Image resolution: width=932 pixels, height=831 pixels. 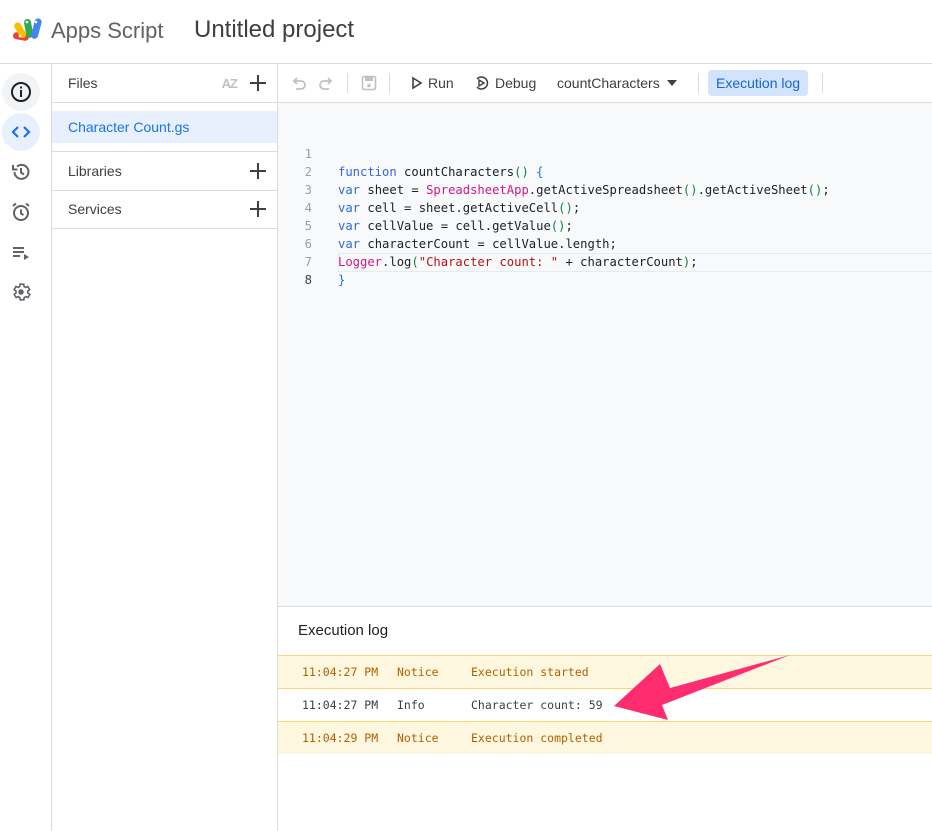 What do you see at coordinates (129, 127) in the screenshot?
I see `file-name: Character Count.gs` at bounding box center [129, 127].